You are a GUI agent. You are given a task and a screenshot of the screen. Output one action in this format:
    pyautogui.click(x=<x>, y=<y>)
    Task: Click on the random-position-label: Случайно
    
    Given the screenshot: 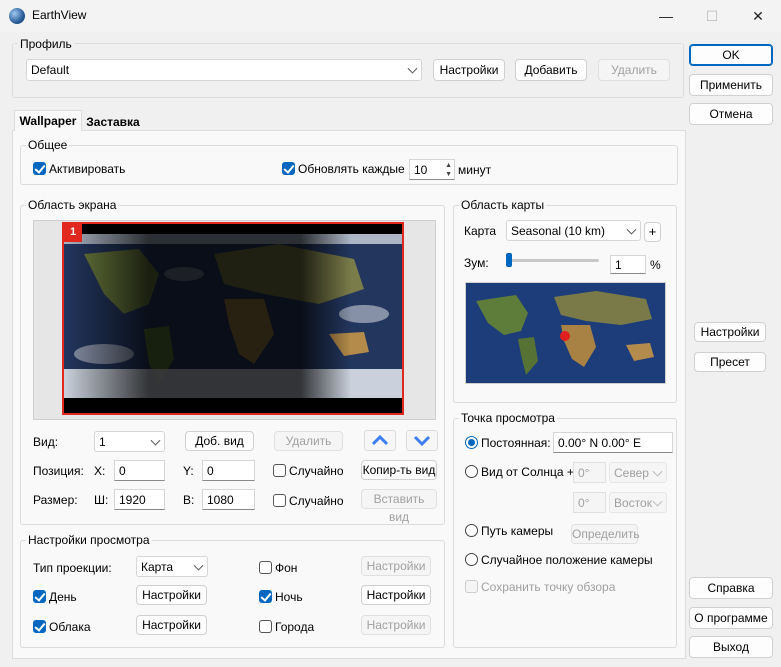 What is the action you would take?
    pyautogui.click(x=316, y=471)
    